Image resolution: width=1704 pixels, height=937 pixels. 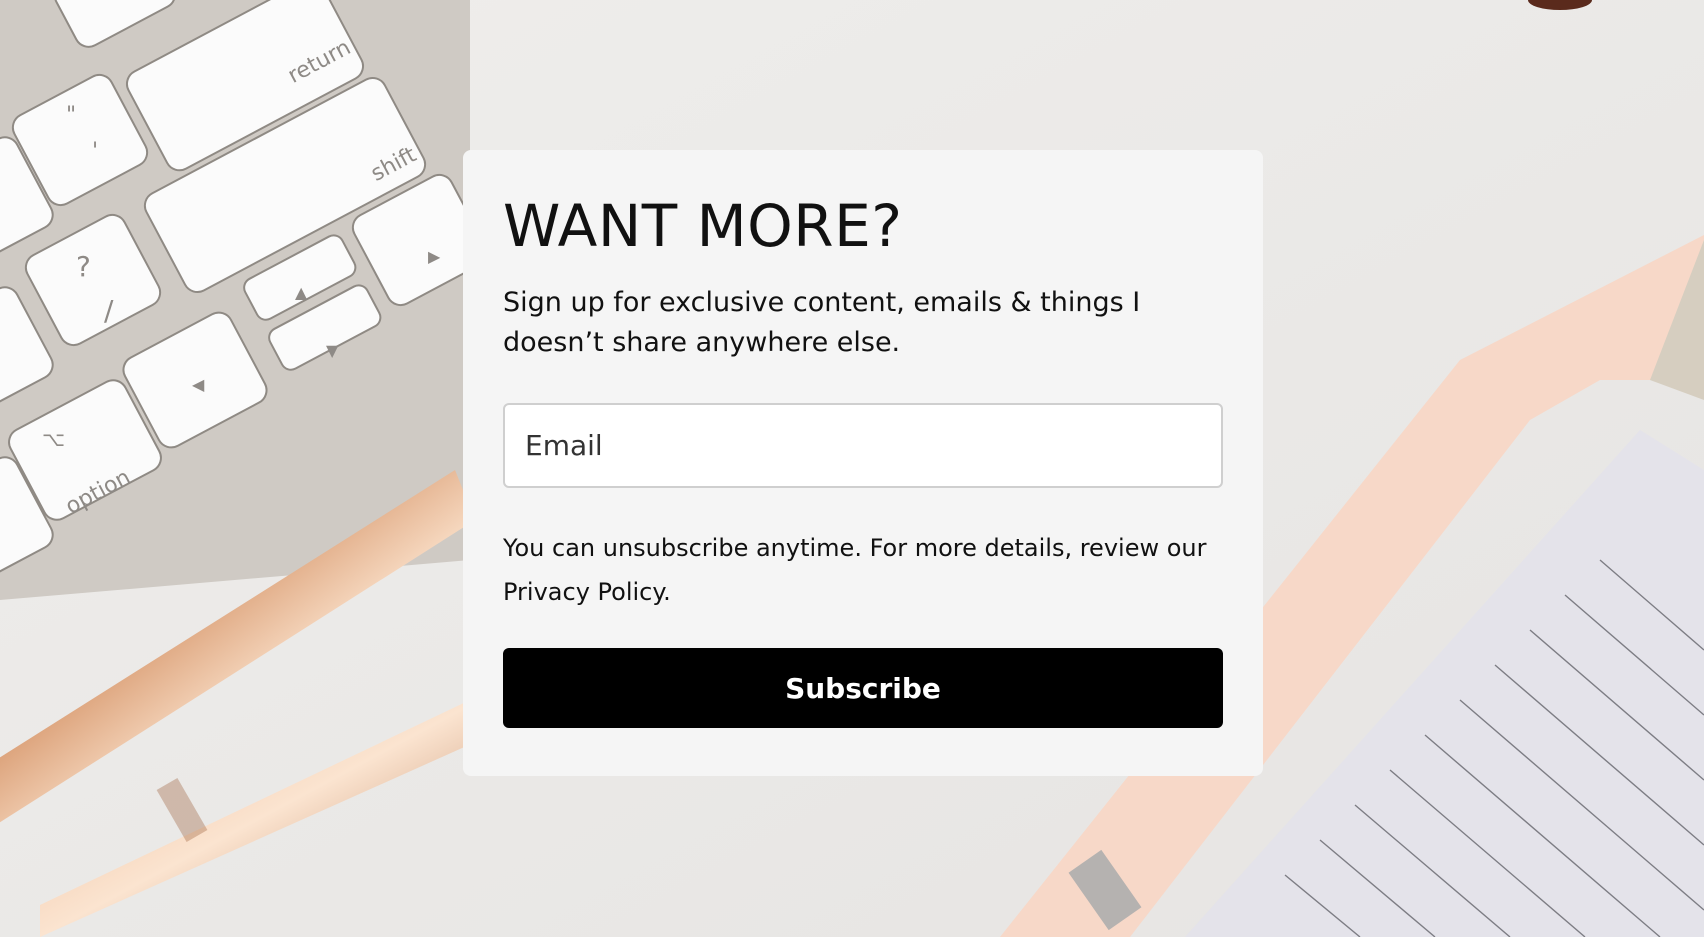 I want to click on slash-key-glyph: /, so click(x=109, y=310).